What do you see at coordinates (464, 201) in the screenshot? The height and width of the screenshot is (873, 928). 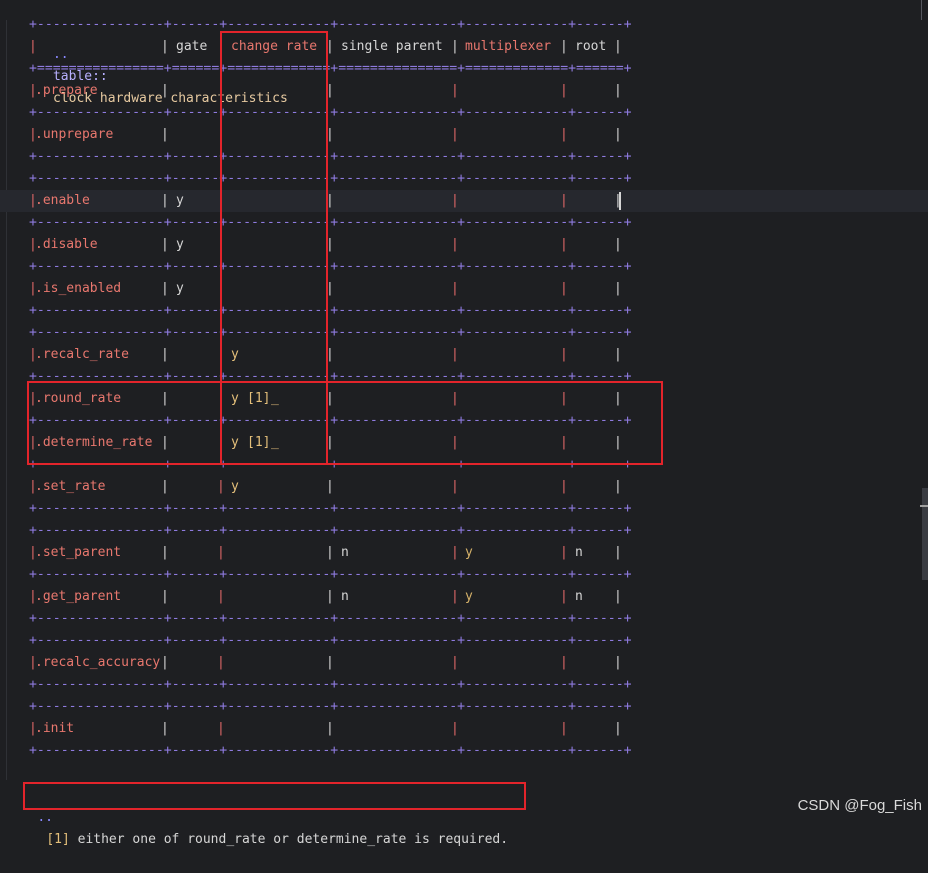 I see `current-line-highlight` at bounding box center [464, 201].